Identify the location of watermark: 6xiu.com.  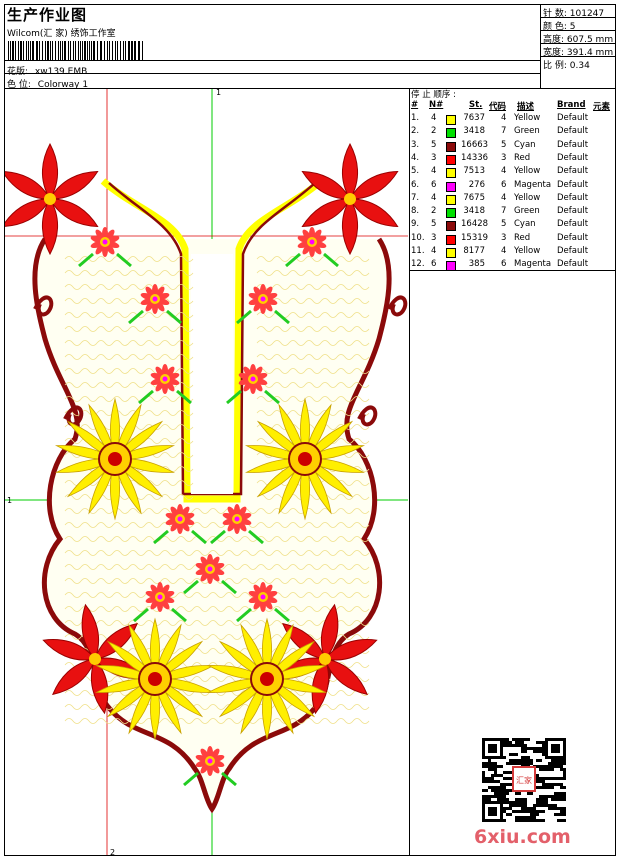
(522, 837).